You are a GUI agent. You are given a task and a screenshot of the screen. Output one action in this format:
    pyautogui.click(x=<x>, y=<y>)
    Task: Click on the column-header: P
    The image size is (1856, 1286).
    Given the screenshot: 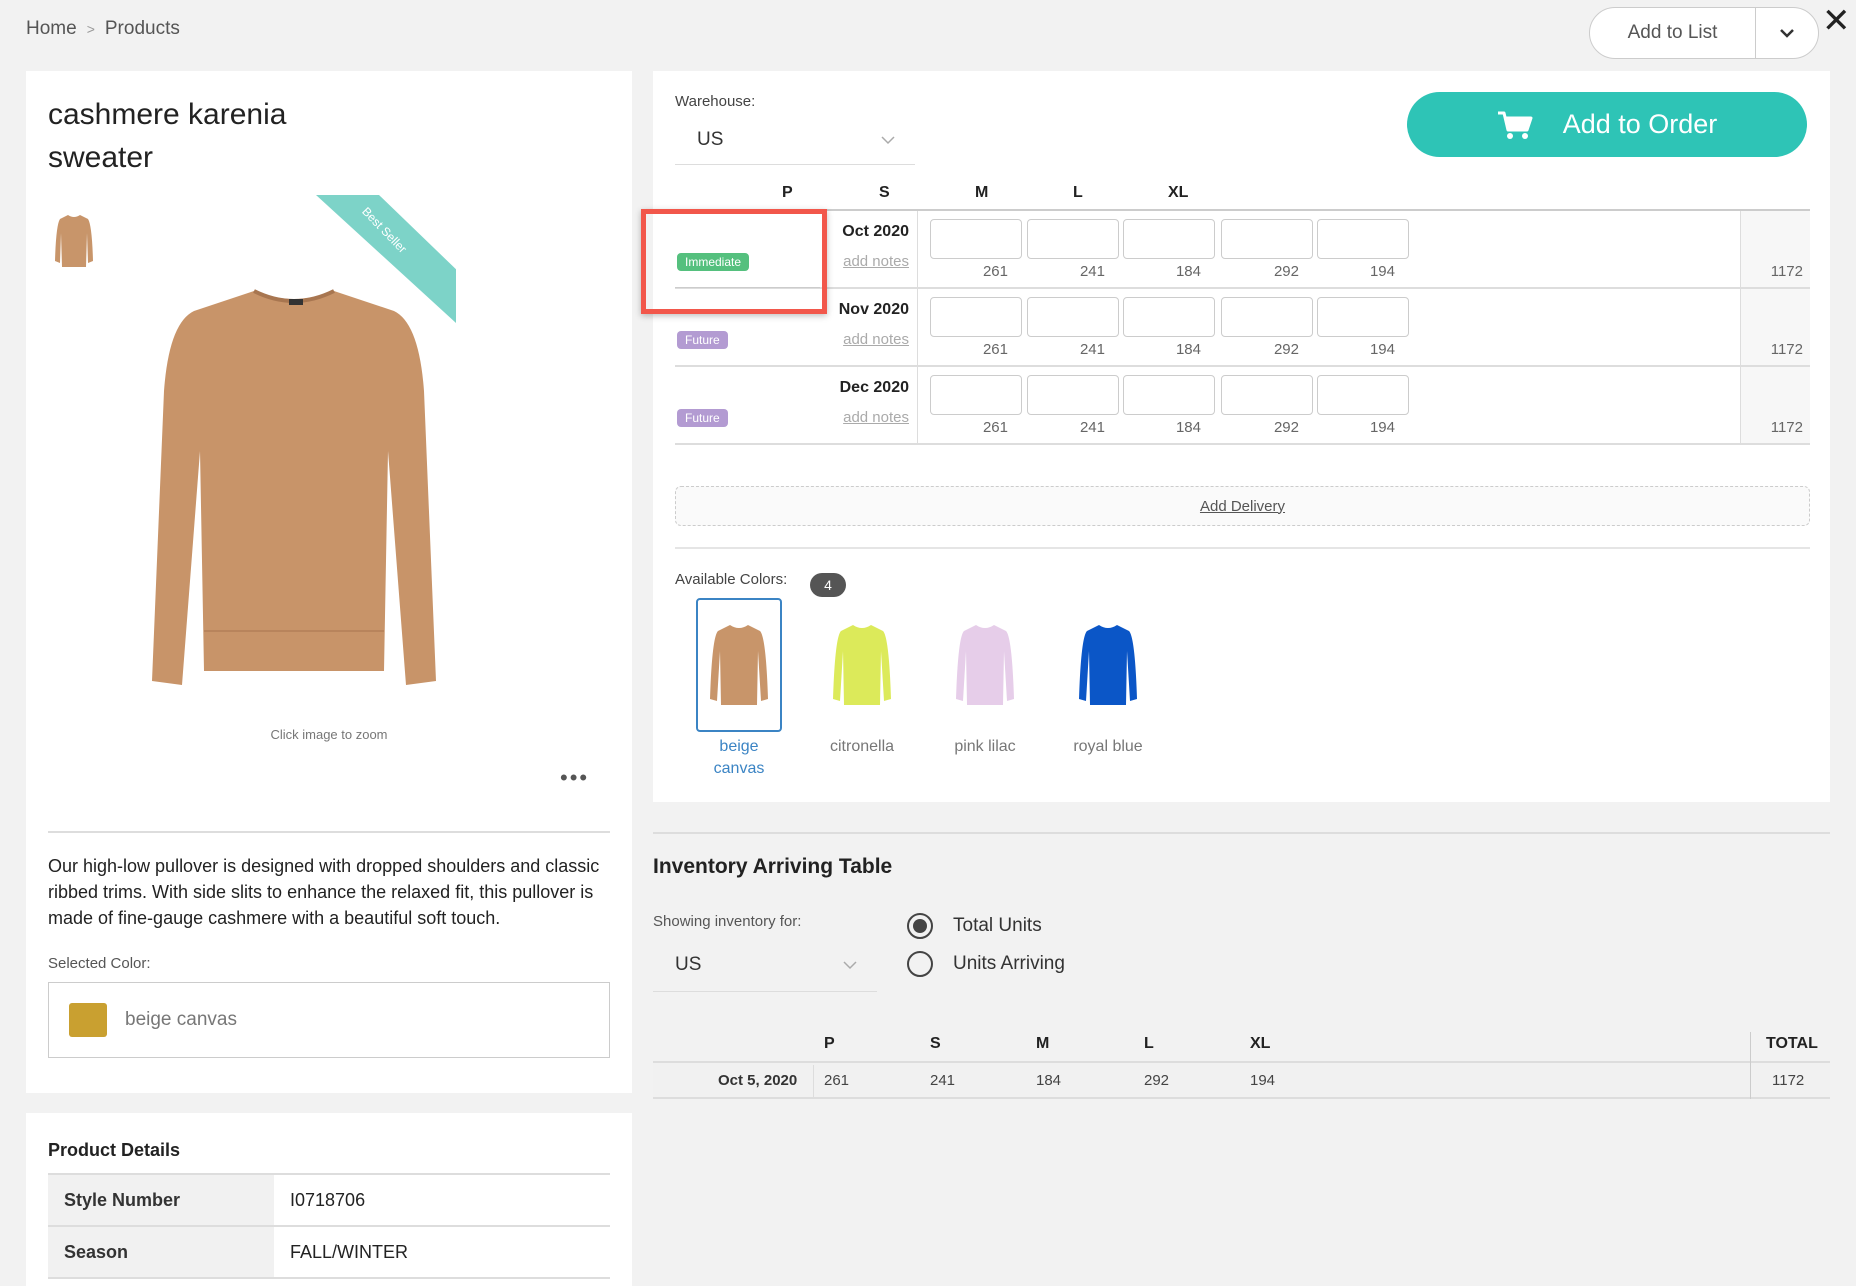 What is the action you would take?
    pyautogui.click(x=829, y=1043)
    